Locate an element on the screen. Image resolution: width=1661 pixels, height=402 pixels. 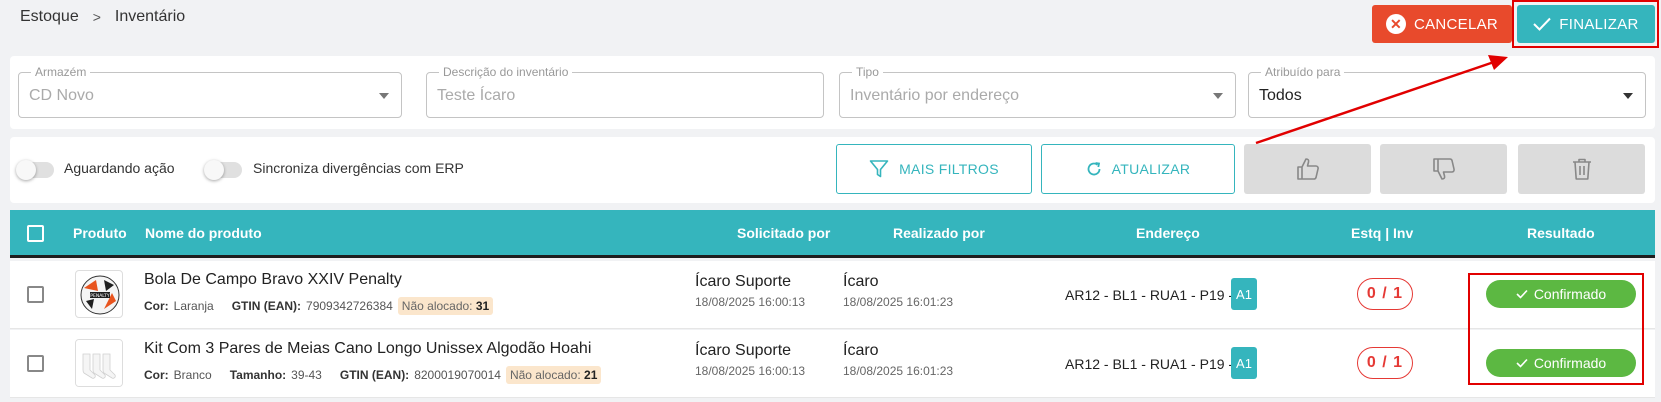
thumbs-up-icon is located at coordinates (1308, 169).